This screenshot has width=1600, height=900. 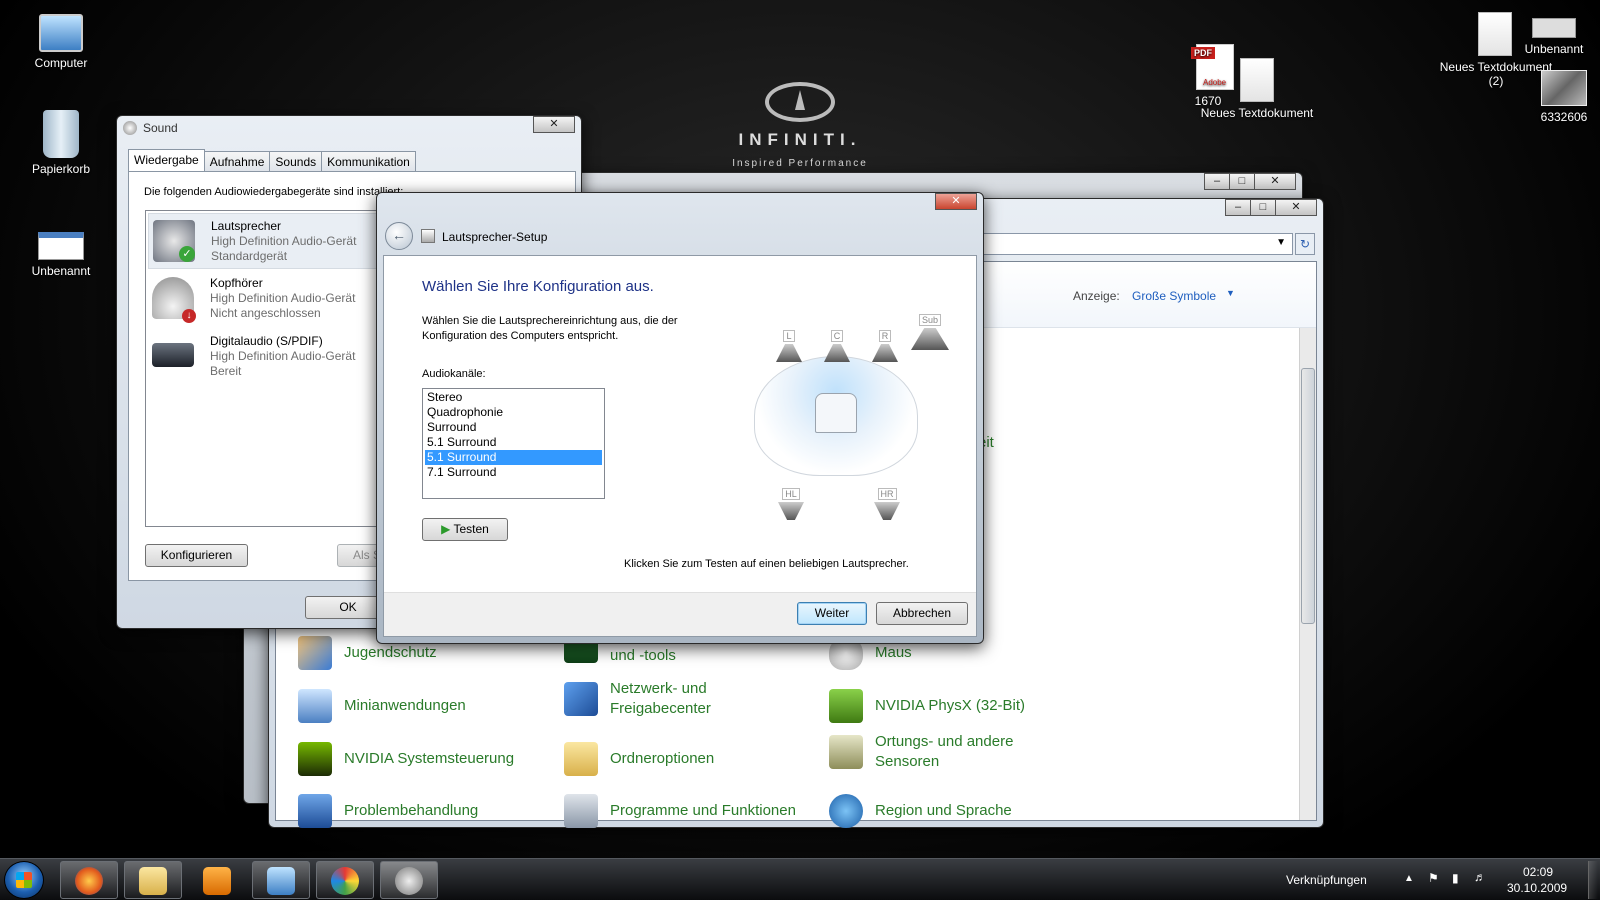 I want to click on cp-item-ordneroptionen: Ordneroptionen, so click(x=639, y=759).